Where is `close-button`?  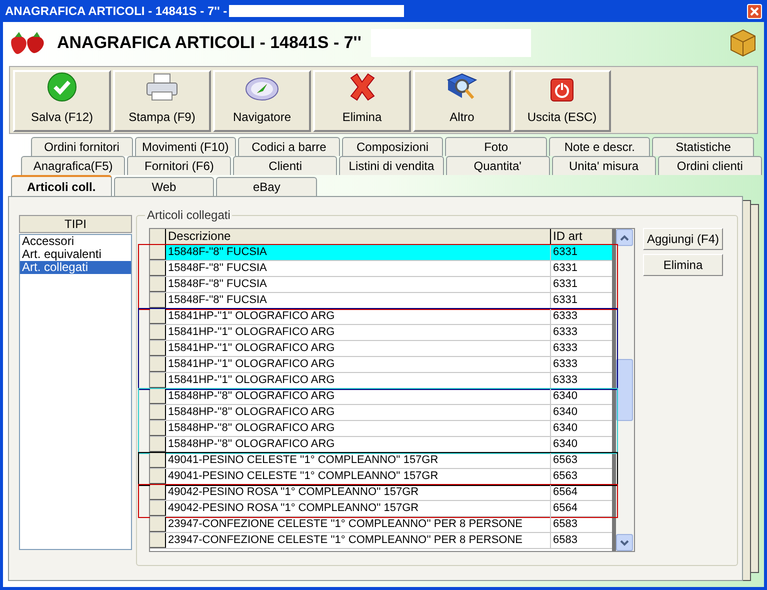
close-button is located at coordinates (754, 11).